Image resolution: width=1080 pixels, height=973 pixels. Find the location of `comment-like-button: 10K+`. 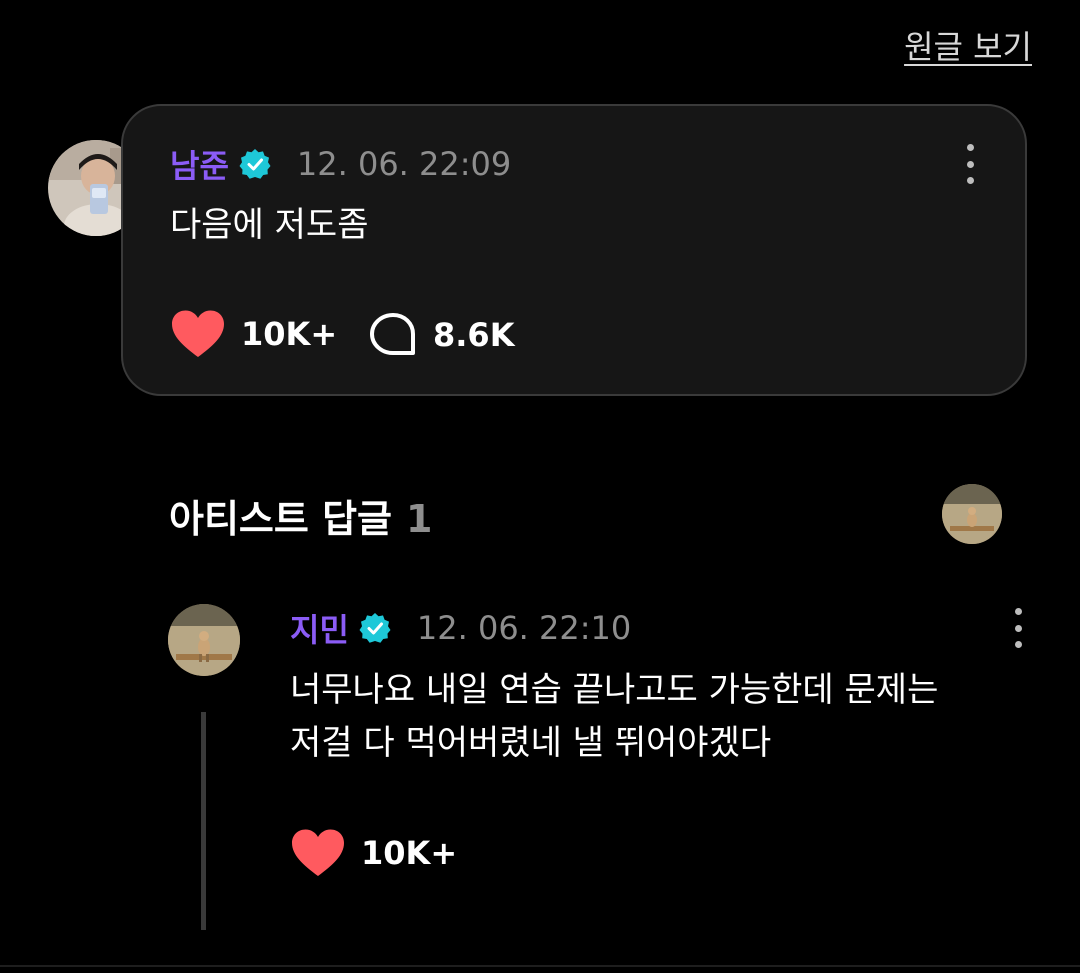

comment-like-button: 10K+ is located at coordinates (254, 334).